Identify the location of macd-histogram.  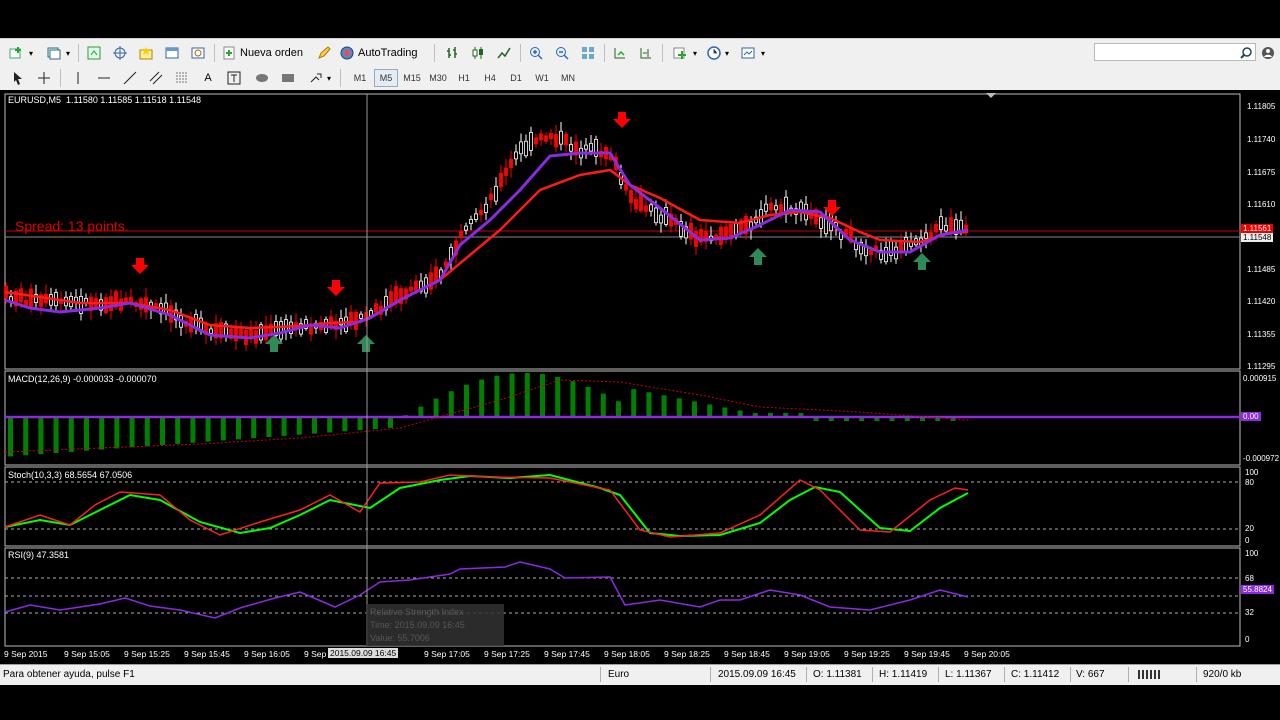
(482, 415).